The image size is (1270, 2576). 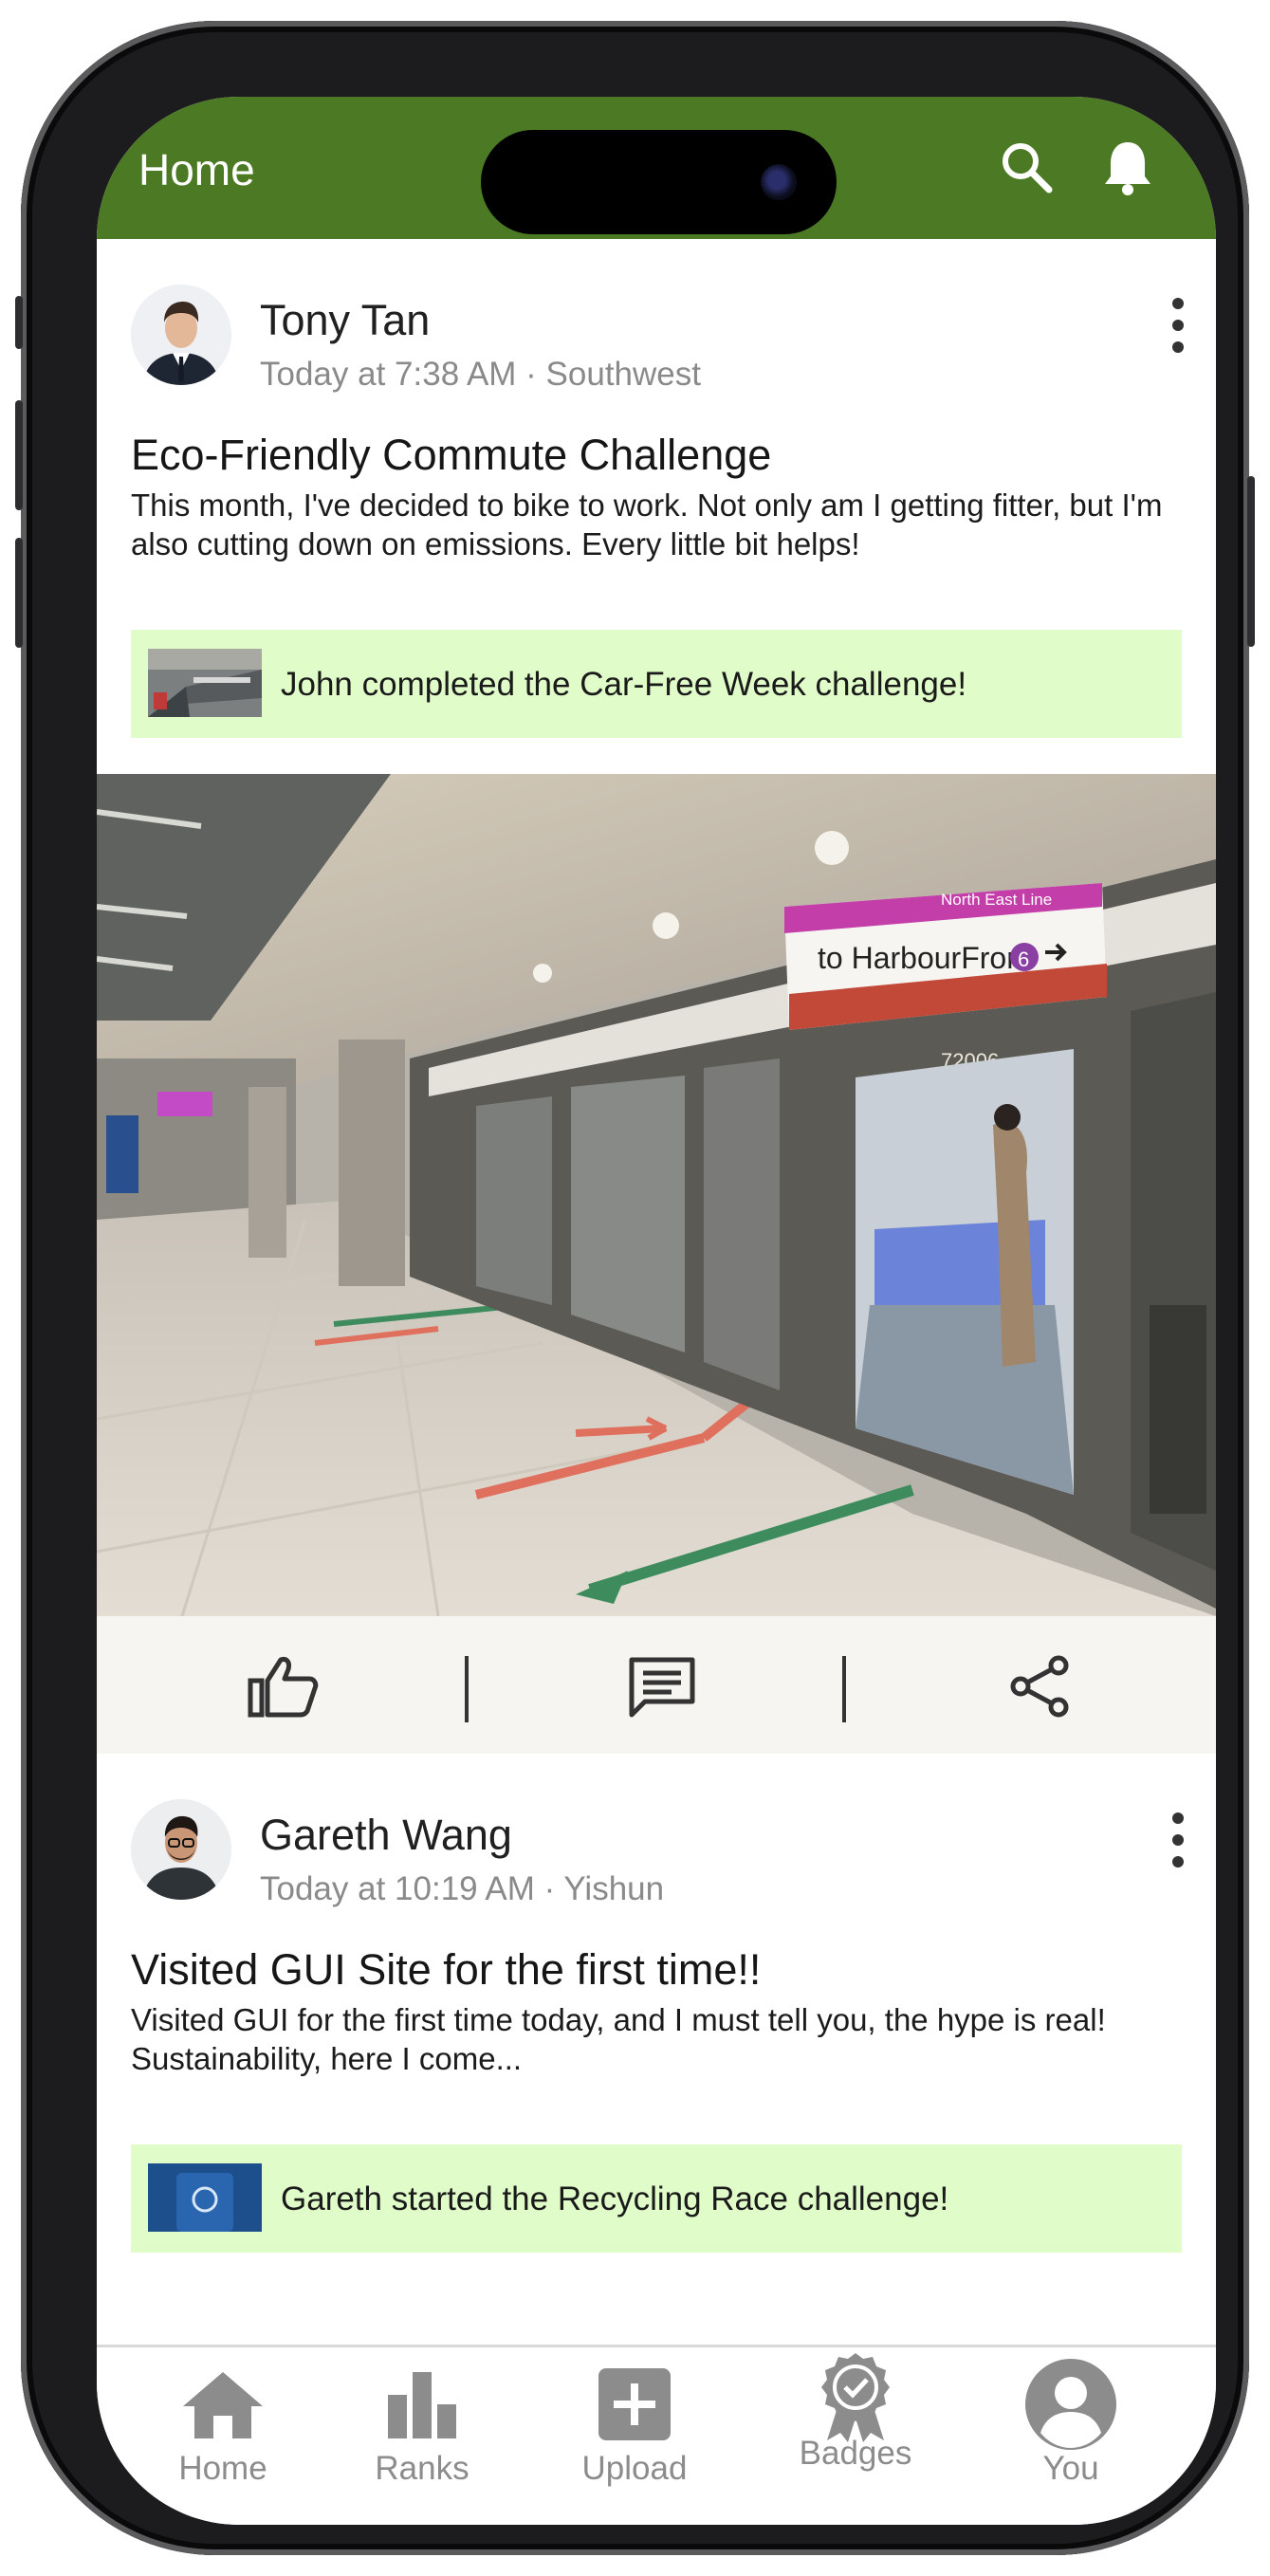 What do you see at coordinates (19, 322) in the screenshot?
I see `mute-switch` at bounding box center [19, 322].